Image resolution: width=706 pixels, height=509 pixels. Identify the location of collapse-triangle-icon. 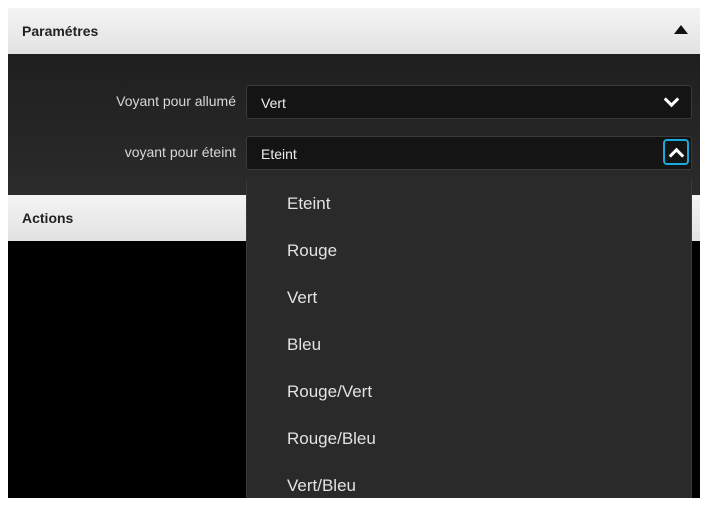
(681, 29).